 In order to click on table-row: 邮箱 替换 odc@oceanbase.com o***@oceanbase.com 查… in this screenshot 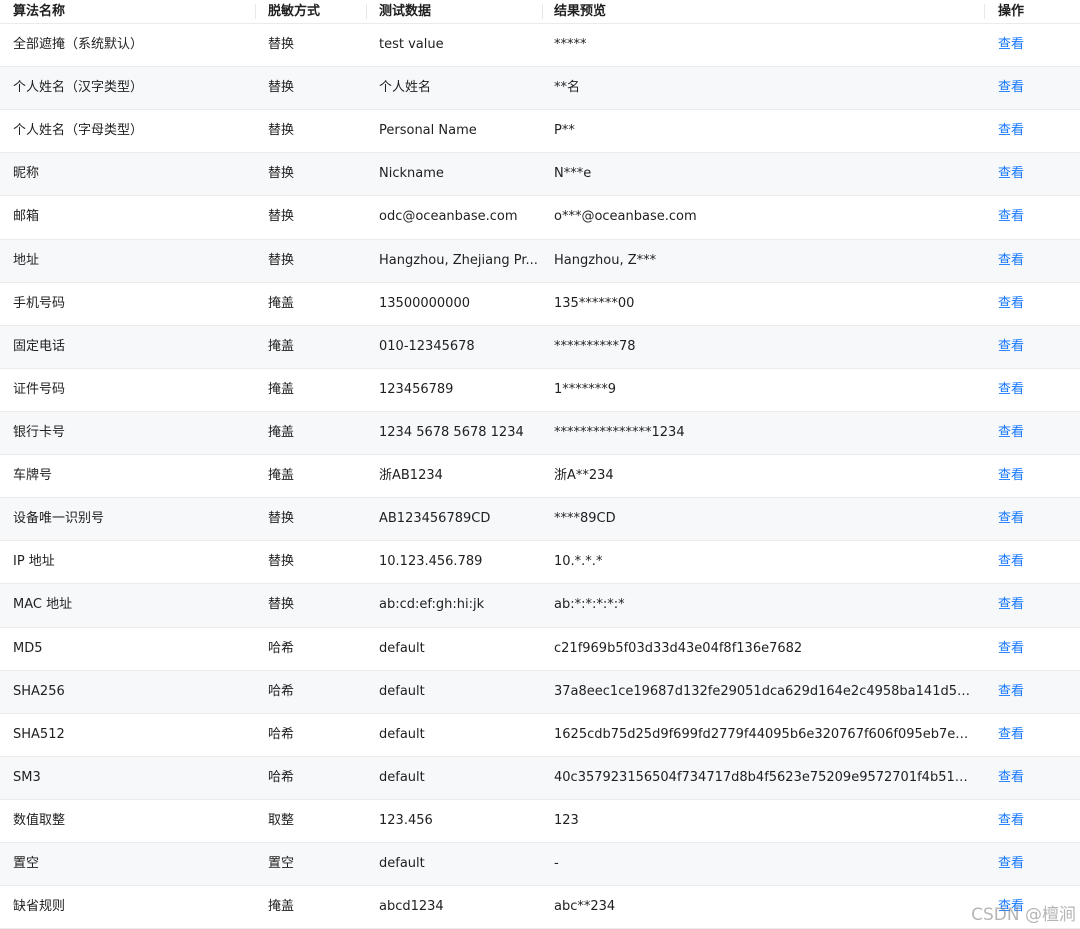, I will do `click(540, 218)`.